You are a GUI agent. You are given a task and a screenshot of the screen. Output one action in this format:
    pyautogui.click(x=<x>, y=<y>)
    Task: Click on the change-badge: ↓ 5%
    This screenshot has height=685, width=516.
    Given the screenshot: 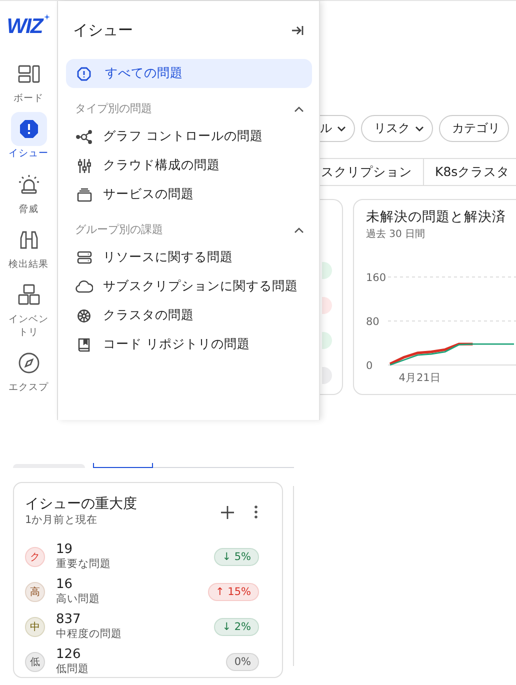 What is the action you would take?
    pyautogui.click(x=236, y=557)
    